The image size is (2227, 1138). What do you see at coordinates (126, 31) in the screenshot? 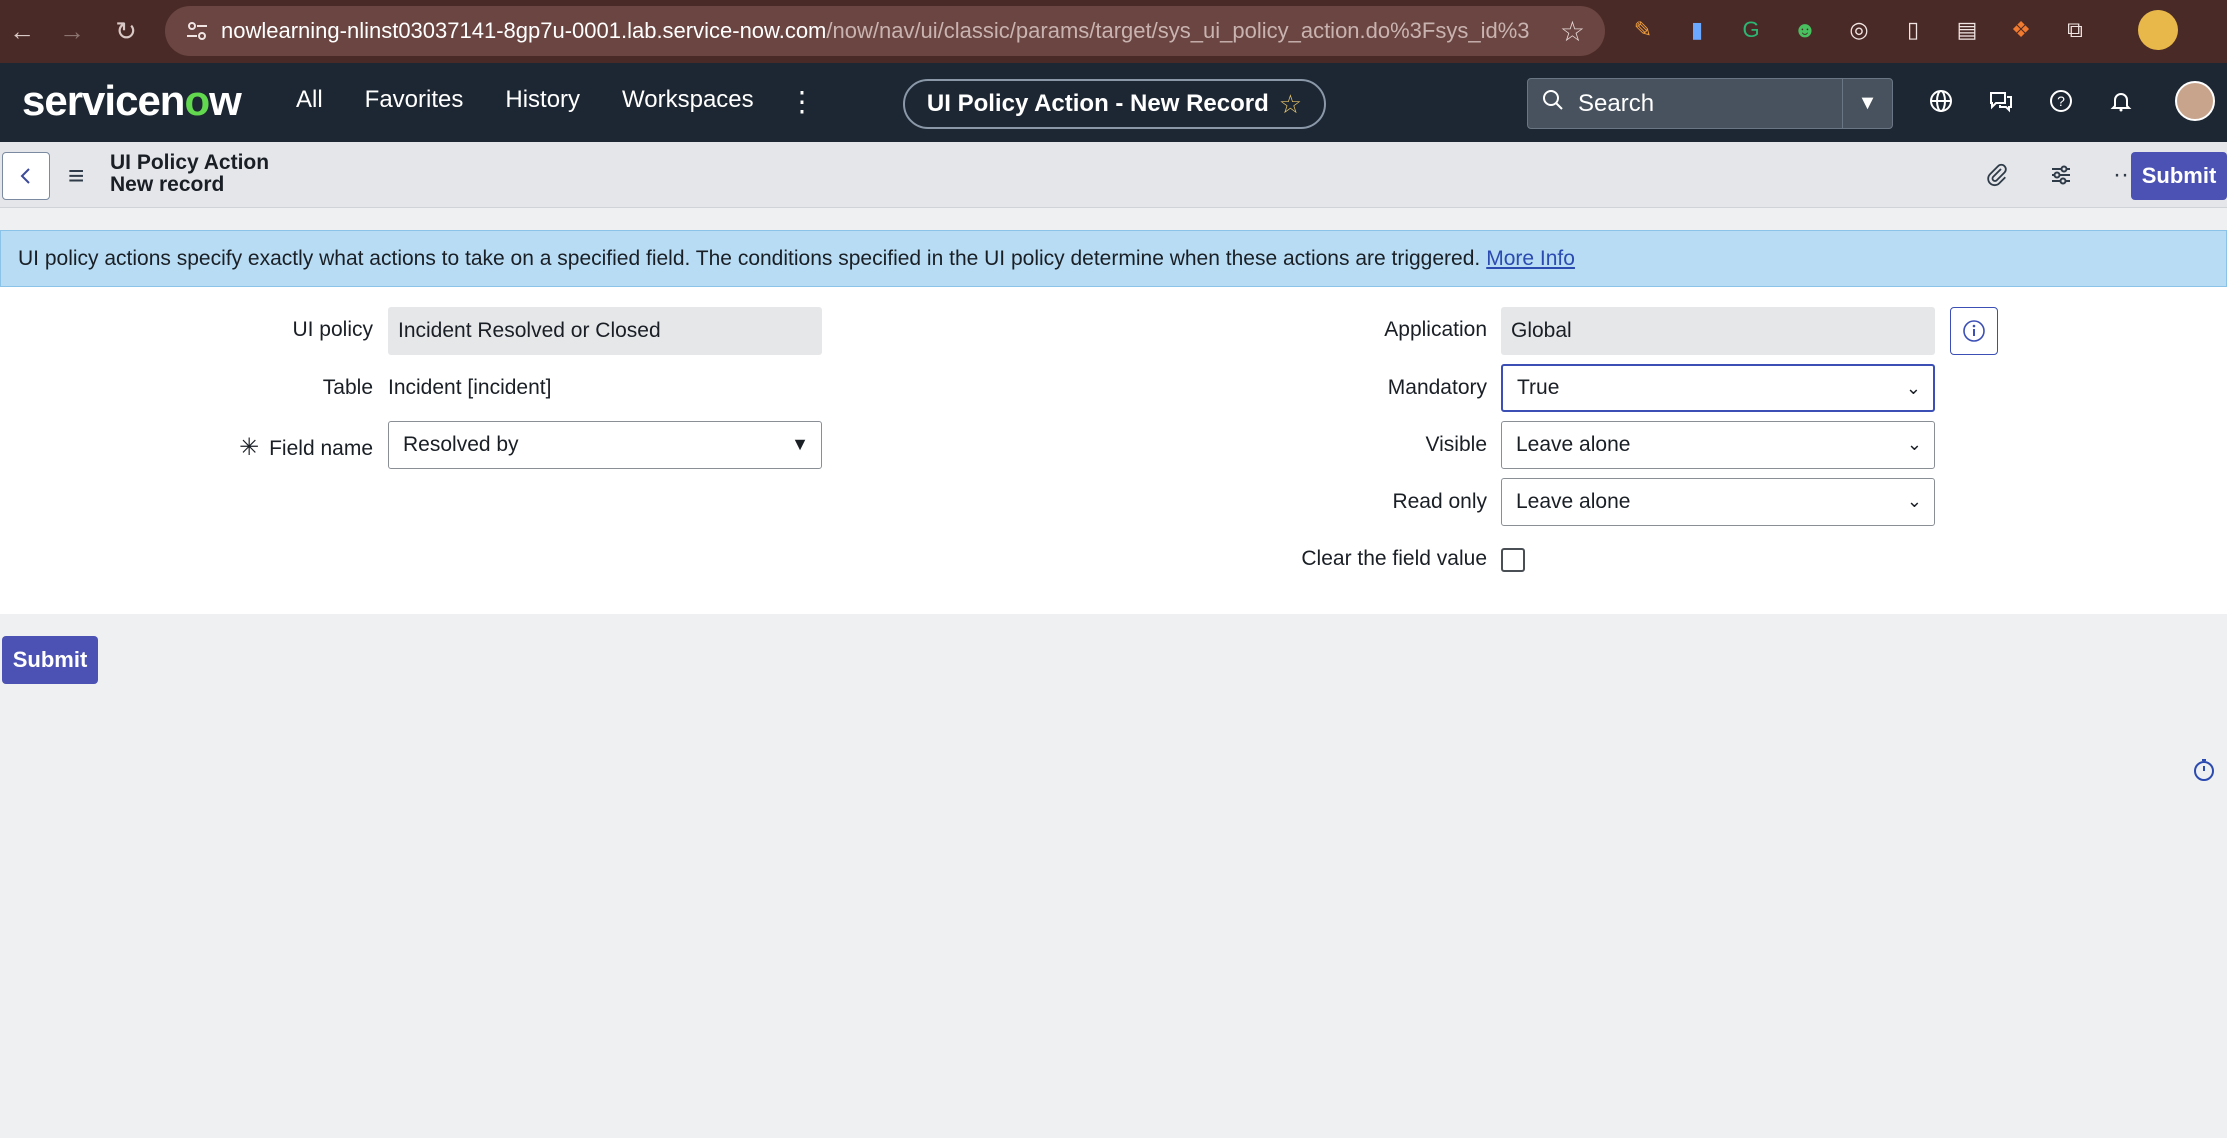
I see `reload-icon: ↻` at bounding box center [126, 31].